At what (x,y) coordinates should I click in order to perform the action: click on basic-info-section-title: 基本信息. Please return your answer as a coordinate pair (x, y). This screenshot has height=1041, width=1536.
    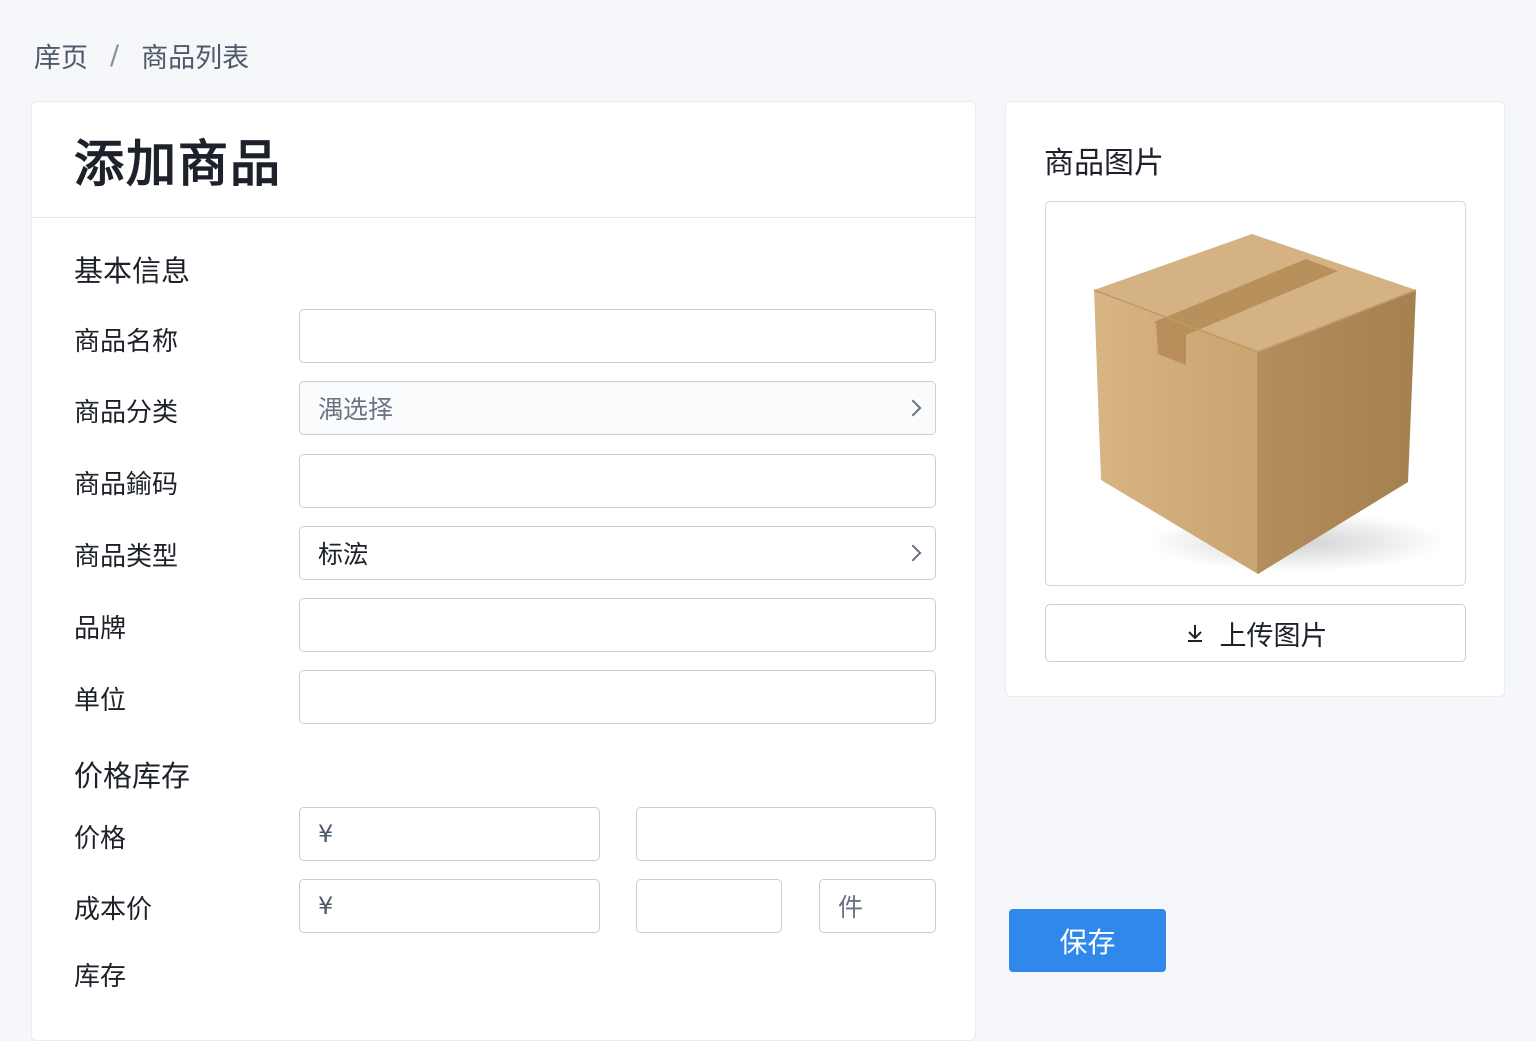
    Looking at the image, I should click on (132, 271).